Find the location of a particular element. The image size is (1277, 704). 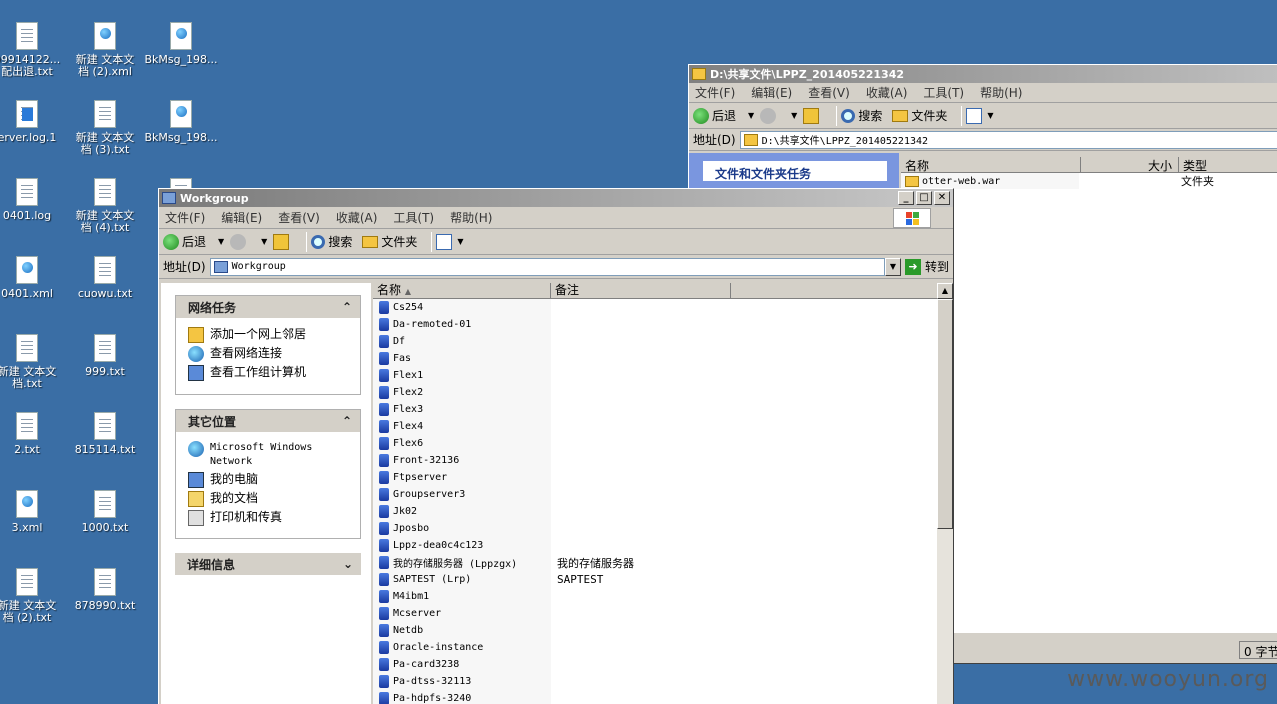

desktop-icon: 新建 文本文 档.txt is located at coordinates (33, 362).